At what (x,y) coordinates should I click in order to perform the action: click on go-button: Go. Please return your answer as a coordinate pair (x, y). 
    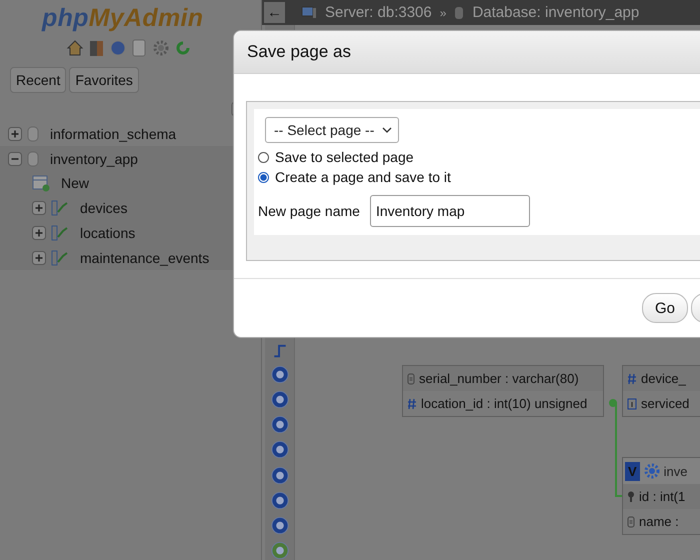
    Looking at the image, I should click on (665, 308).